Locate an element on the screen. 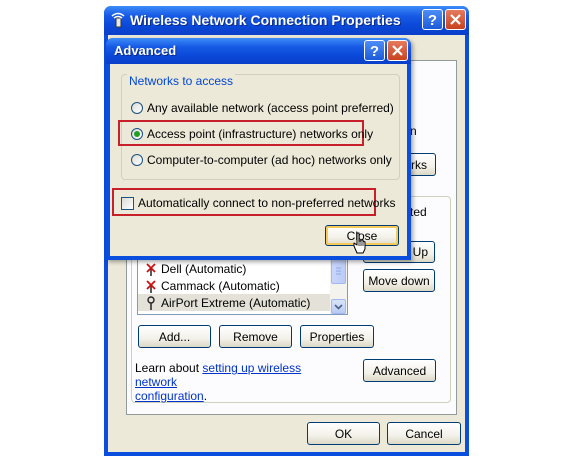  learn-about-suffix: . is located at coordinates (205, 396).